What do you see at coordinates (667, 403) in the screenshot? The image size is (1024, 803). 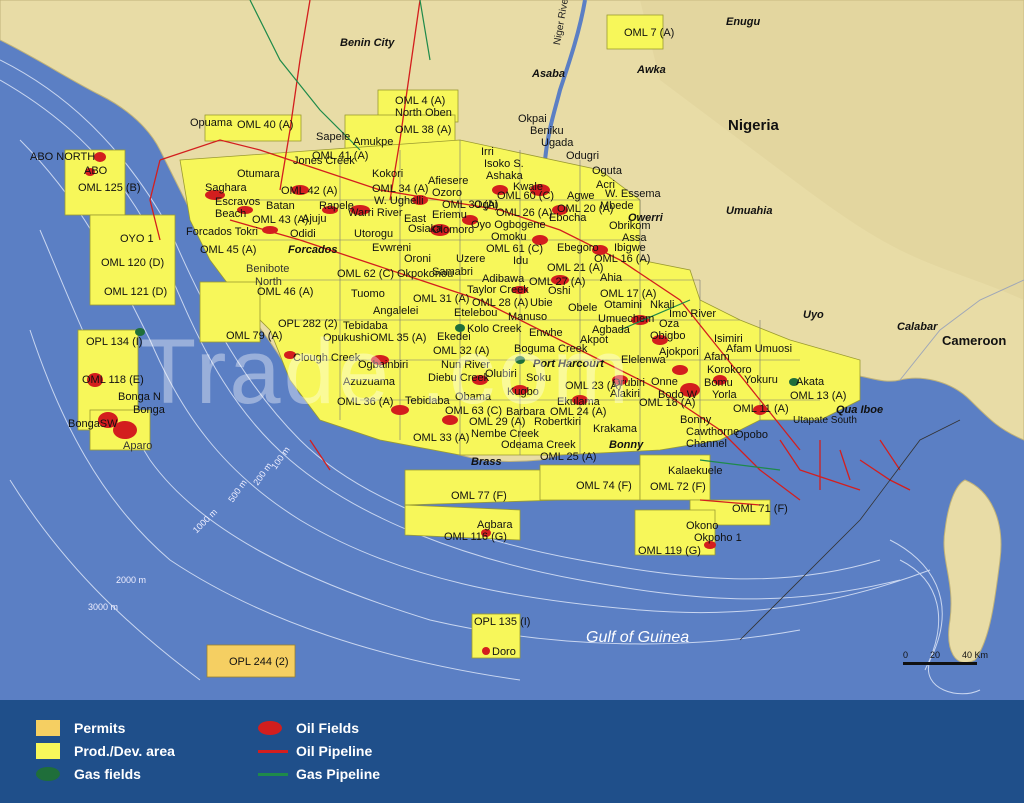 I see `block-label: OML 18 (A)` at bounding box center [667, 403].